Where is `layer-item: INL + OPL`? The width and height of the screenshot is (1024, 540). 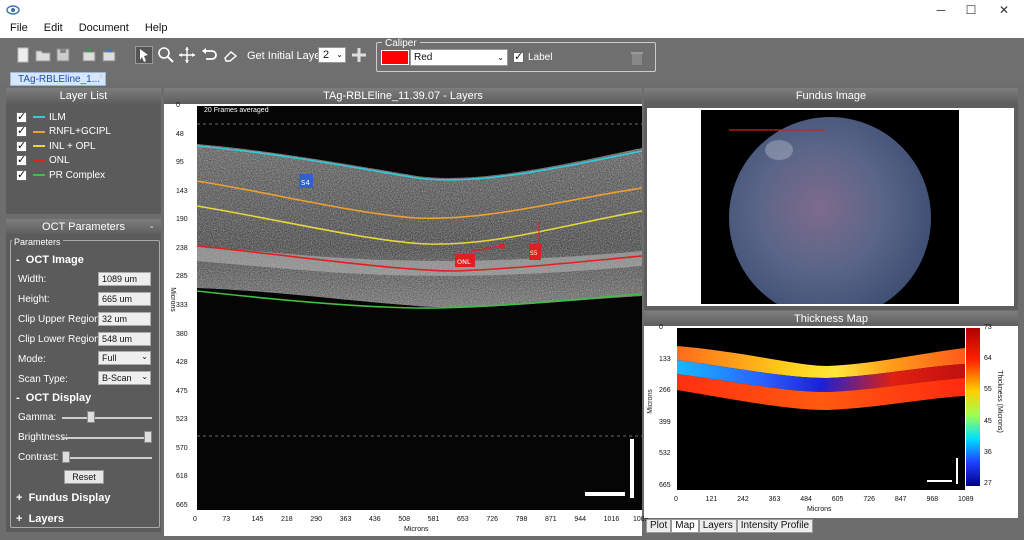 layer-item: INL + OPL is located at coordinates (56, 146).